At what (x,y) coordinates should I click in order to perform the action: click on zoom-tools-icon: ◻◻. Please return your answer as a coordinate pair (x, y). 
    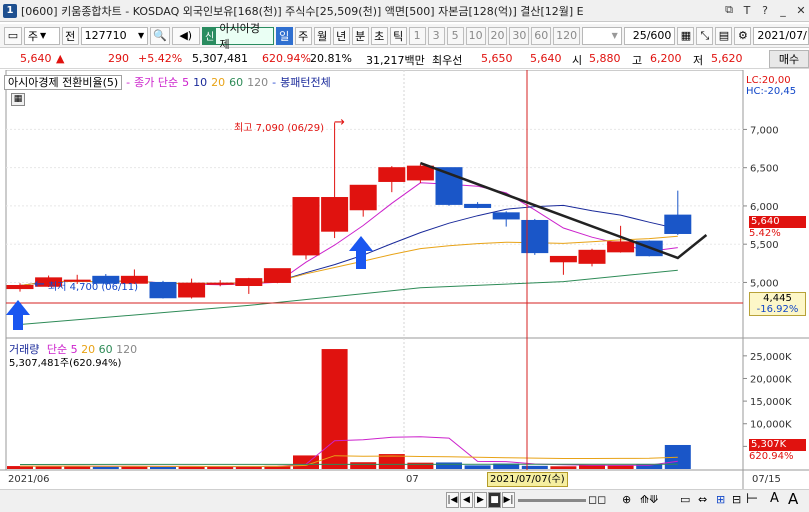
    Looking at the image, I should click on (597, 499).